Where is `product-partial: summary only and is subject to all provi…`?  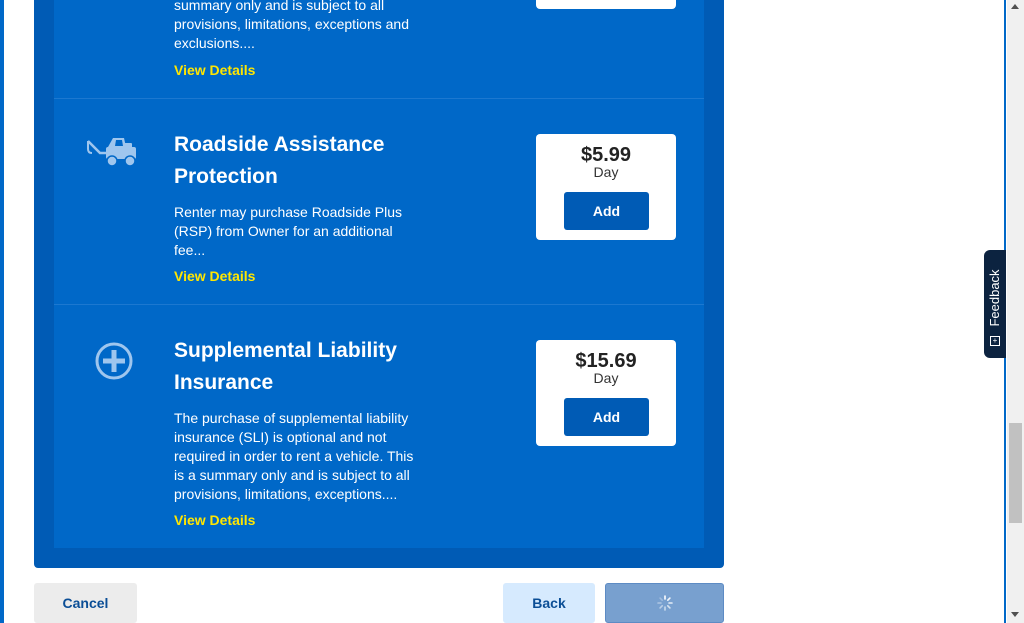
product-partial: summary only and is subject to all provi… is located at coordinates (379, 49).